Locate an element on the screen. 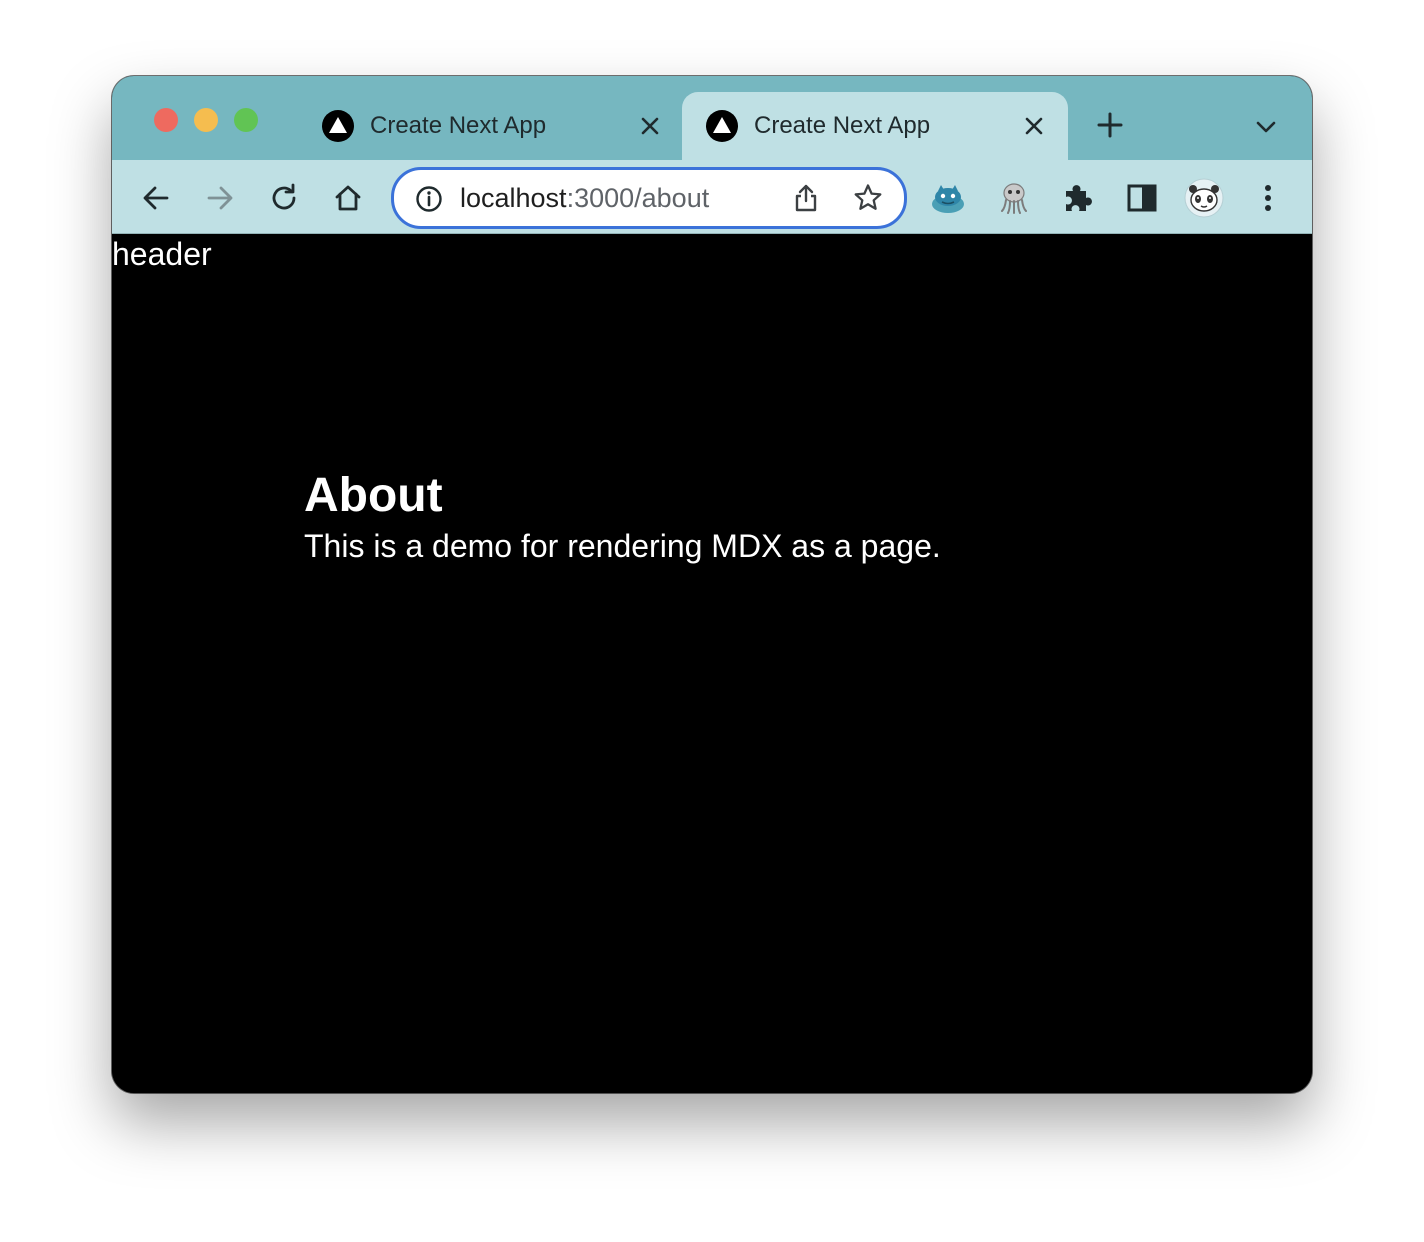 This screenshot has width=1424, height=1242. tab-strip: Create Next App Create Next App is located at coordinates (712, 118).